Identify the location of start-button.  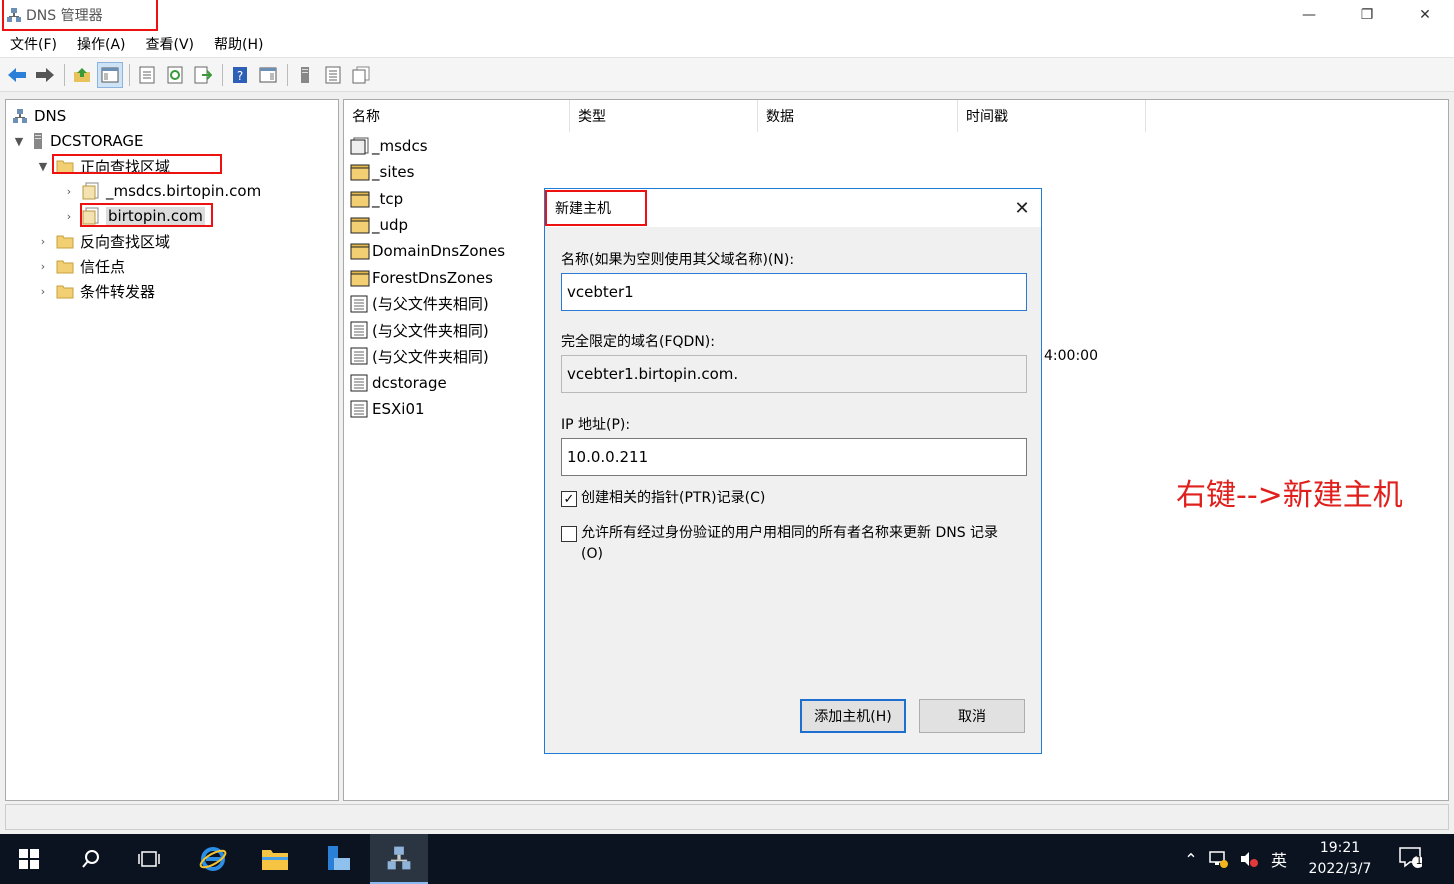
(29, 859).